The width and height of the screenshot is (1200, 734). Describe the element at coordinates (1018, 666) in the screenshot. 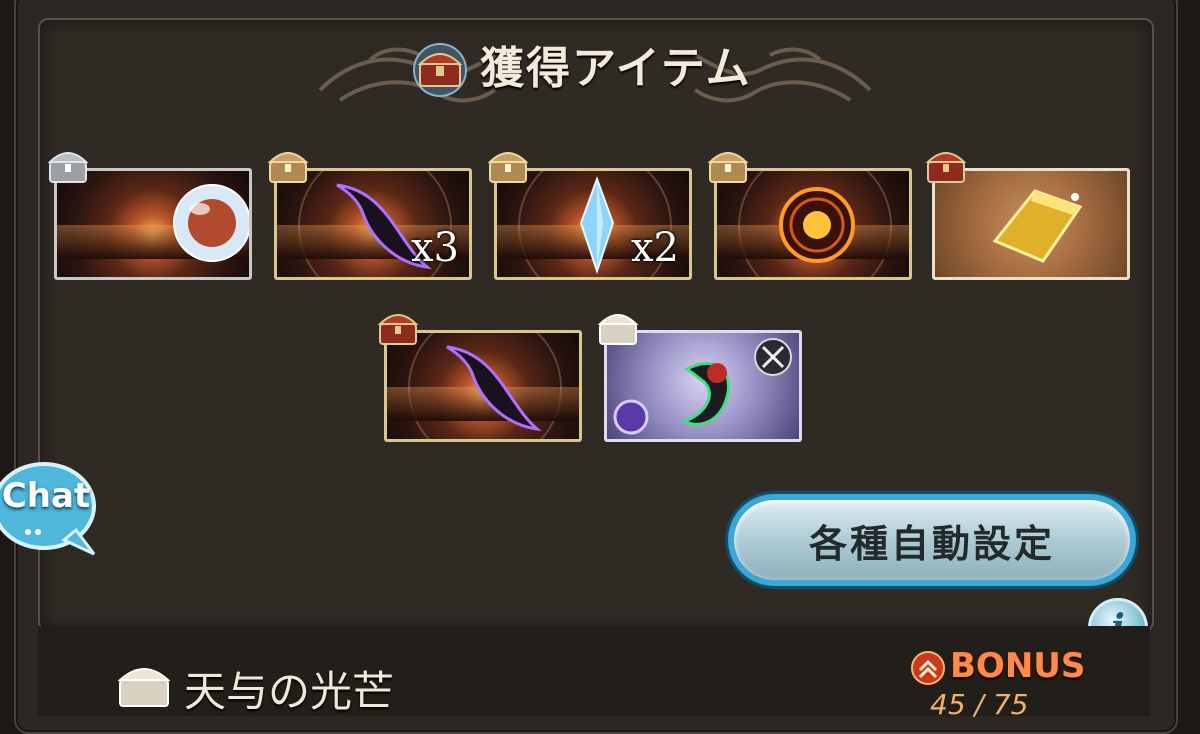

I see `bonus-label: BONUS` at that location.